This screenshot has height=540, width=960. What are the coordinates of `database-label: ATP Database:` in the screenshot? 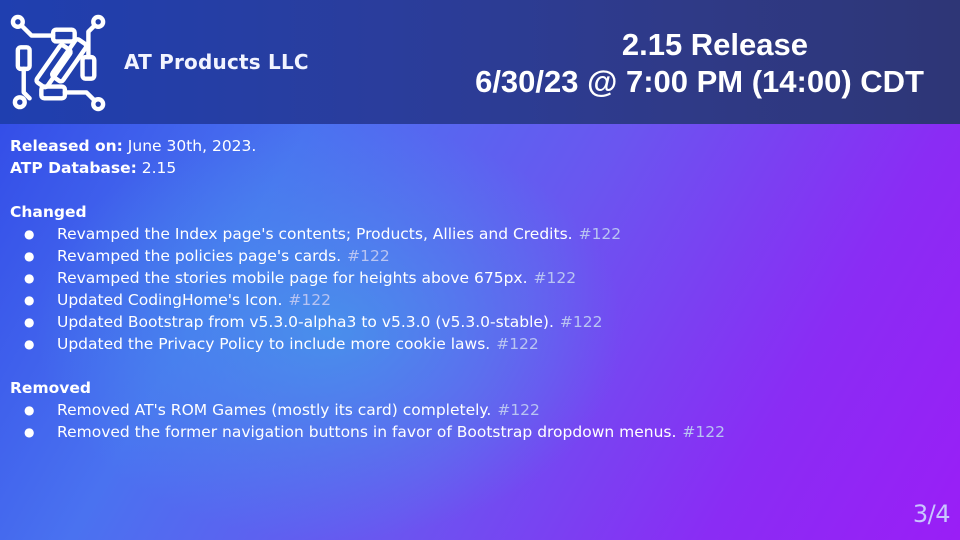 It's located at (73, 168).